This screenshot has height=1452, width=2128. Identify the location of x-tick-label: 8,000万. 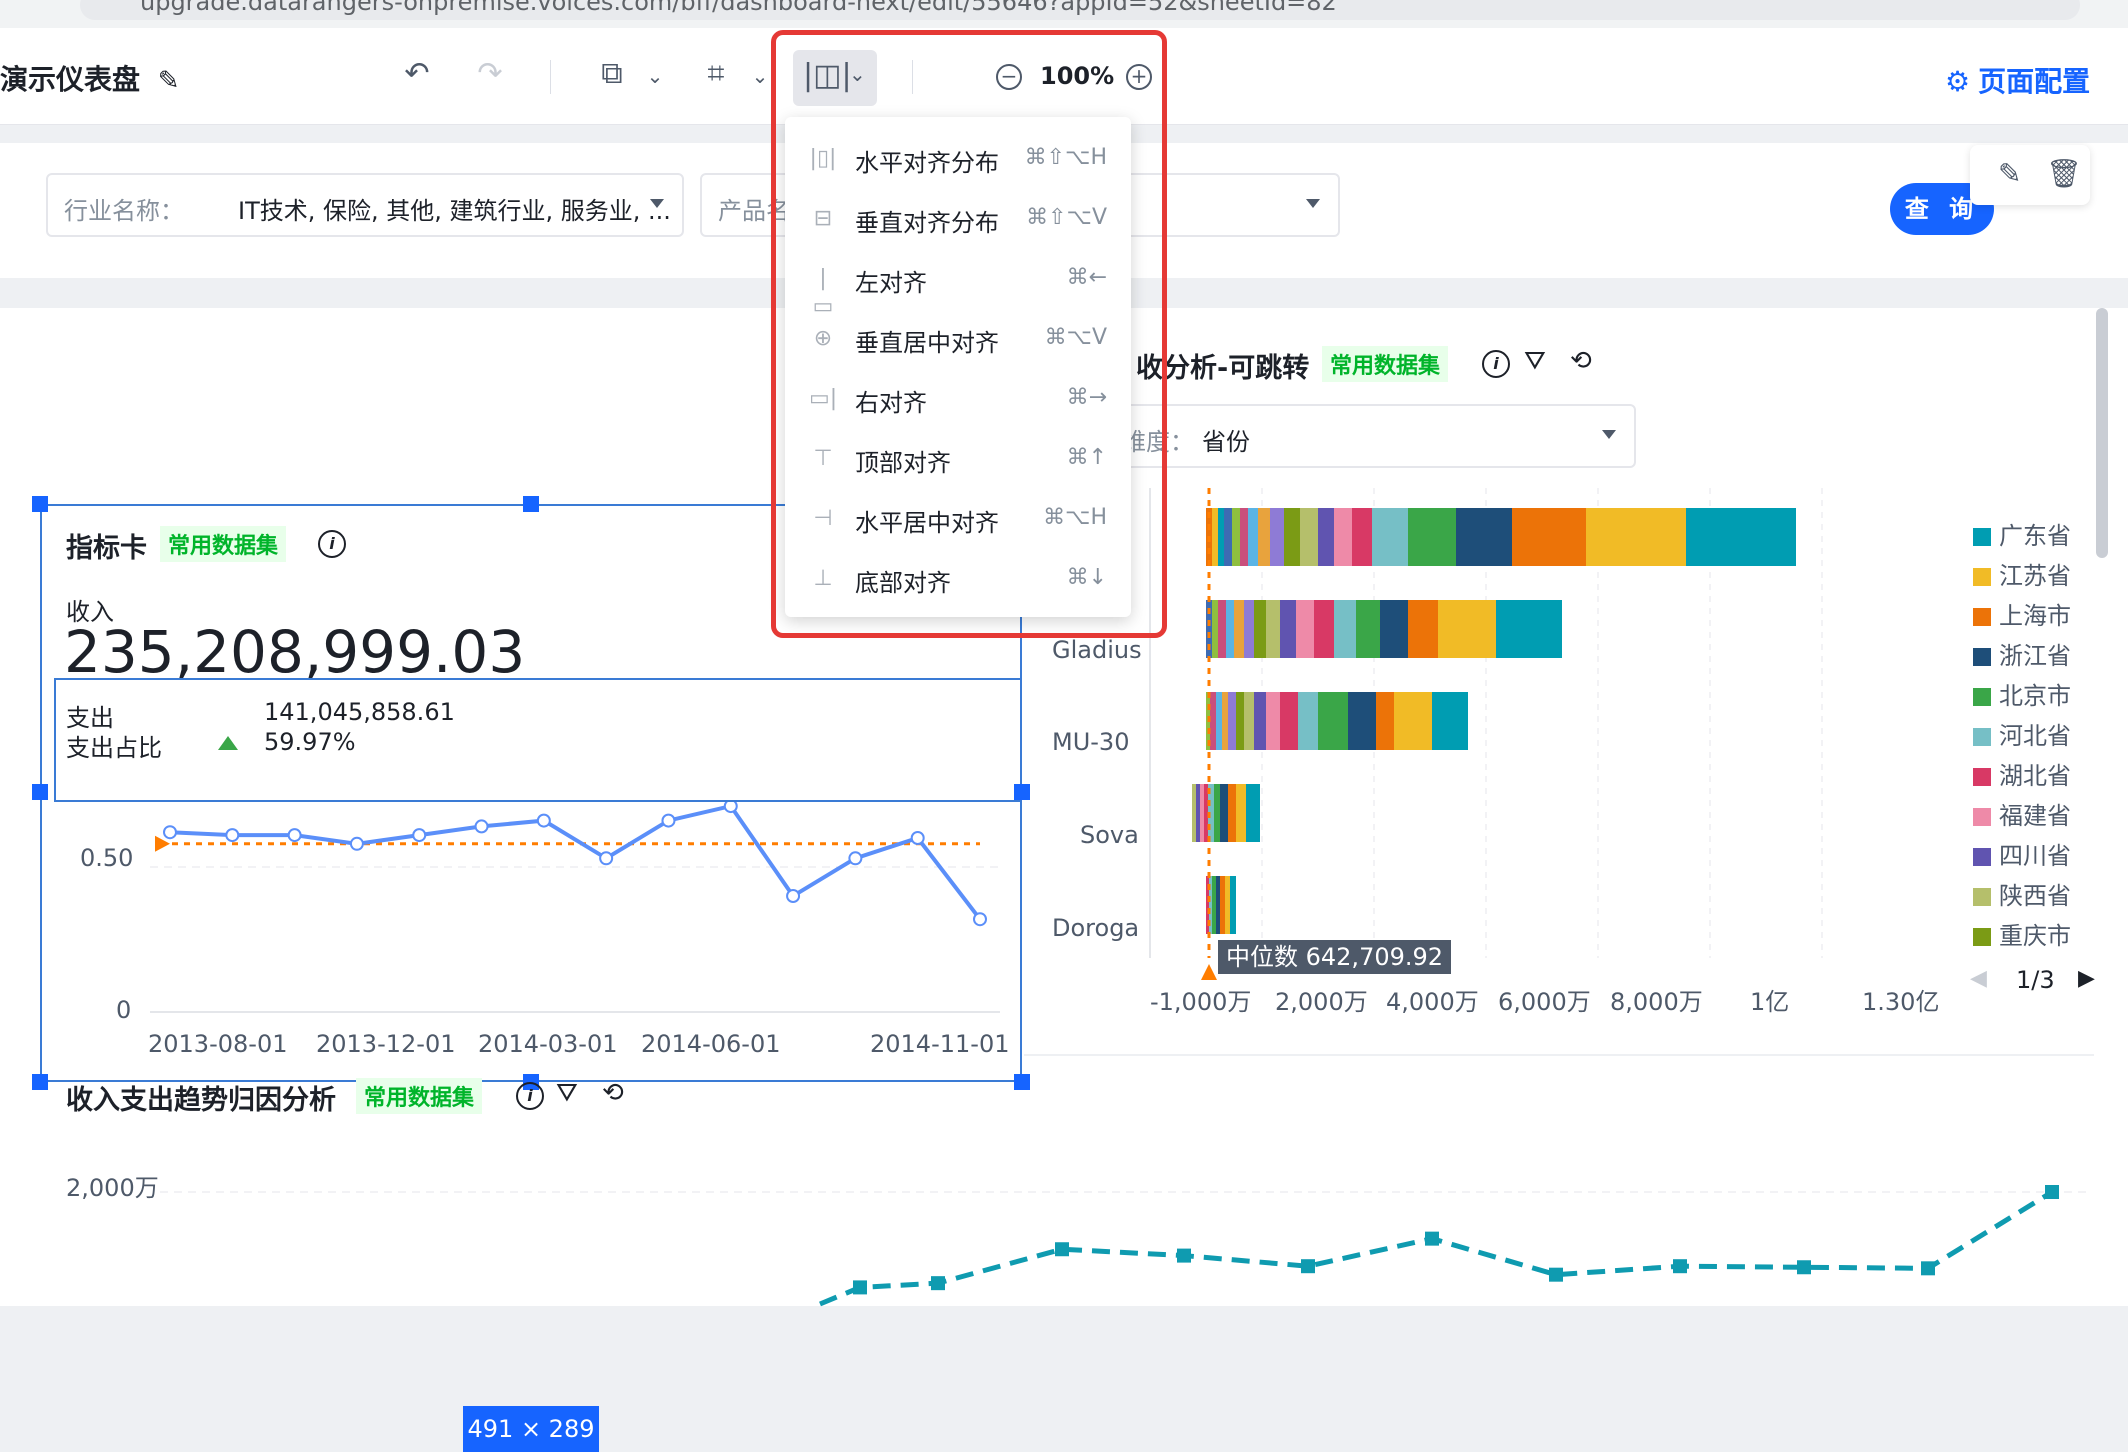
(1656, 1002).